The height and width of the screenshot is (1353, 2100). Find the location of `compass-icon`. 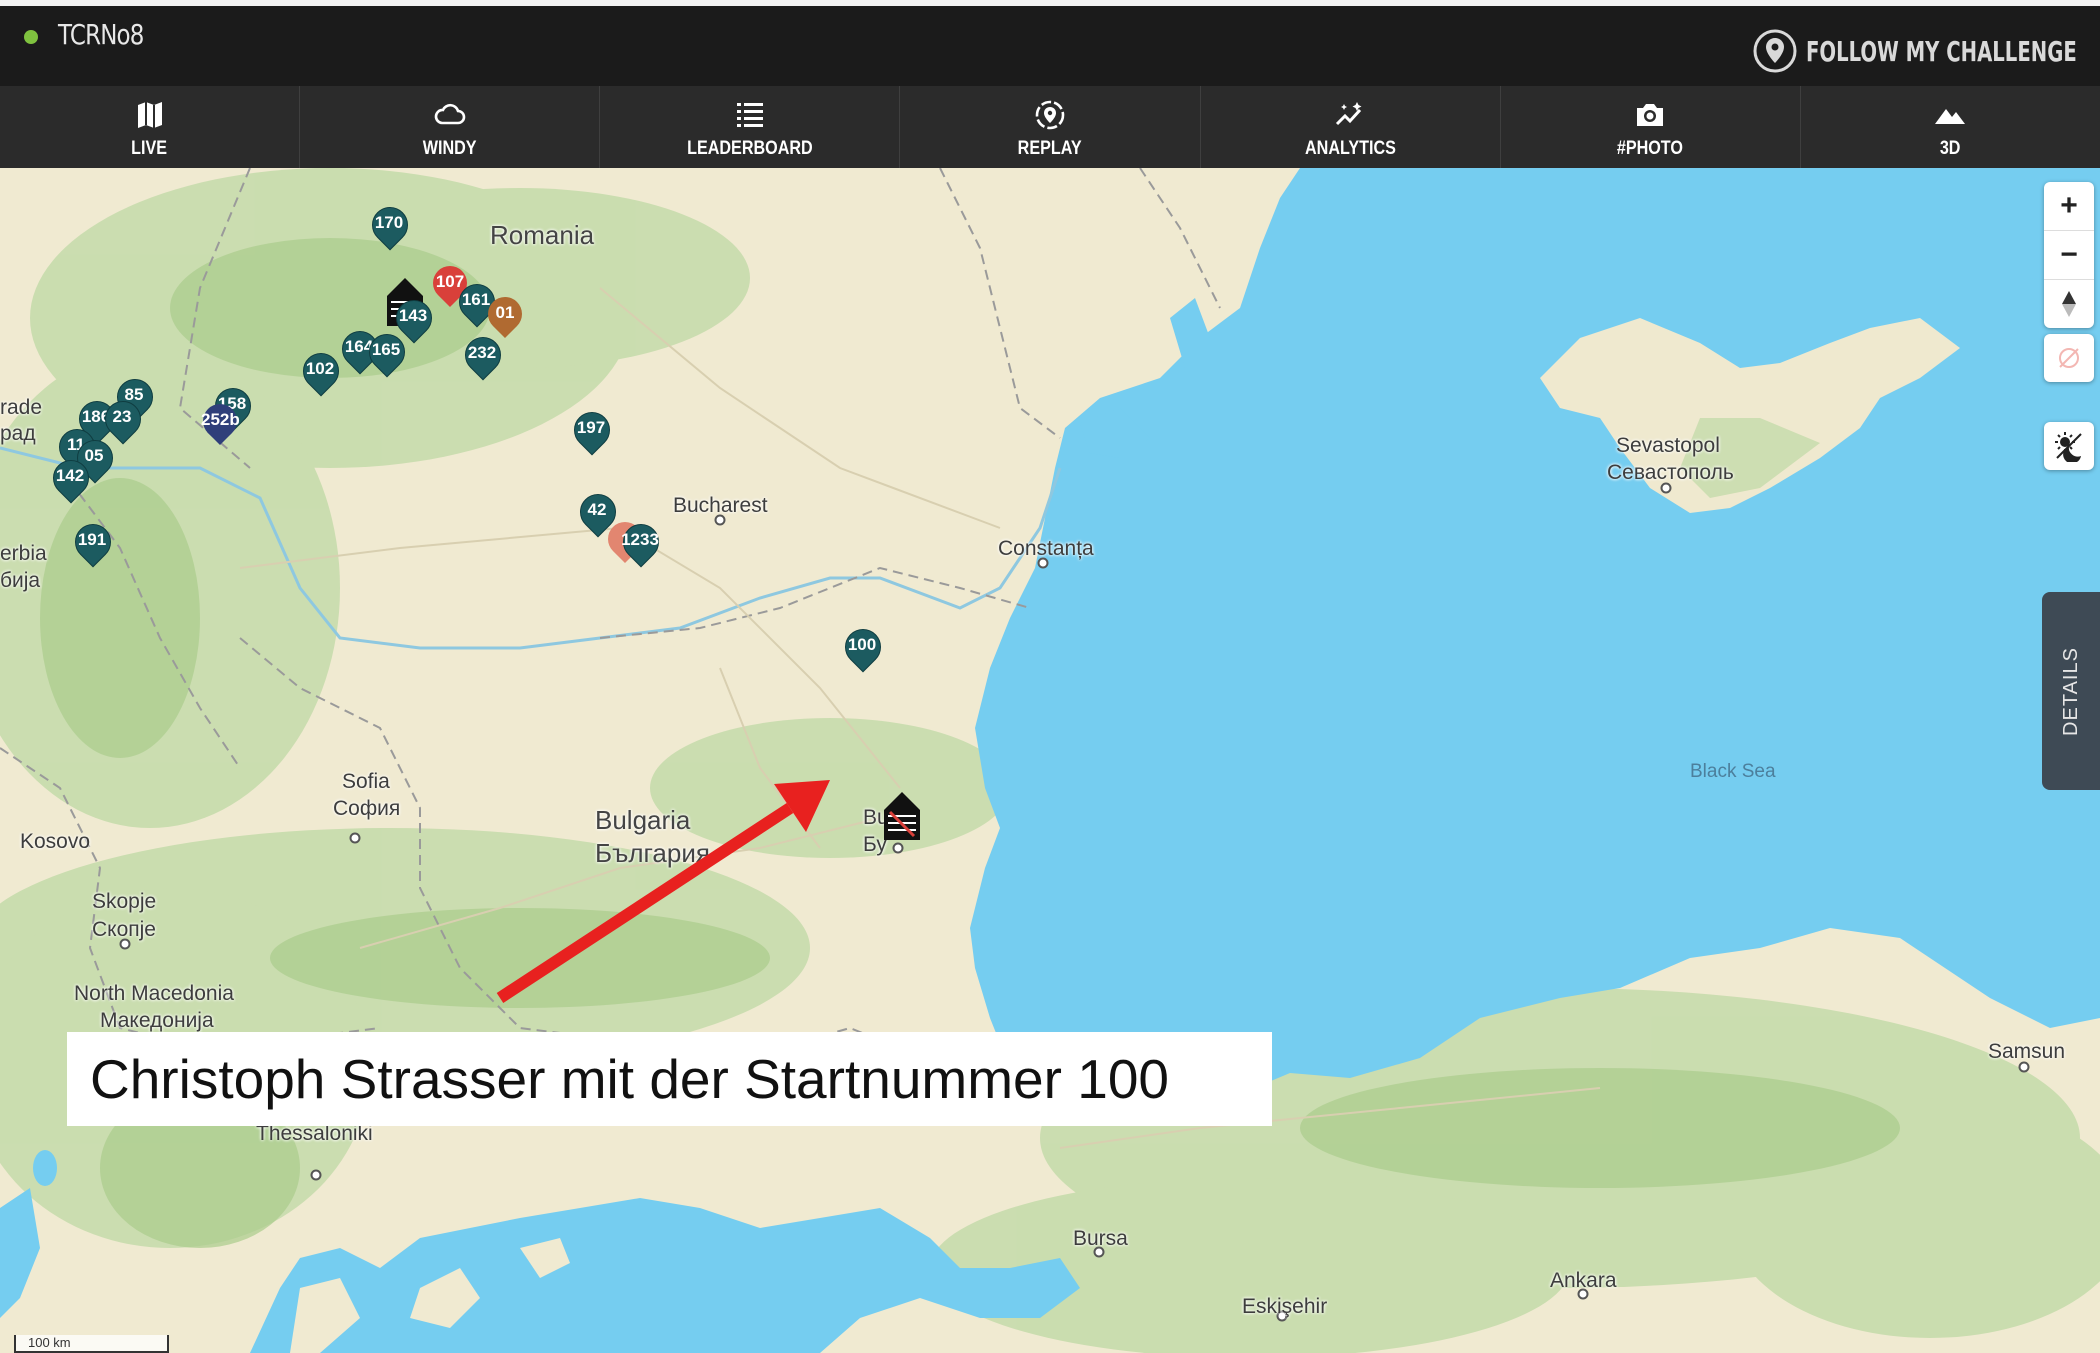

compass-icon is located at coordinates (2069, 304).